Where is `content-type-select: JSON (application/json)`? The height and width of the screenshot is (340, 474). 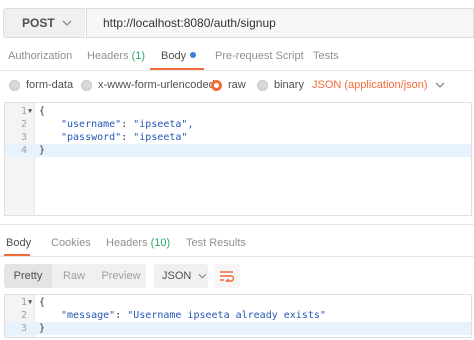 content-type-select: JSON (application/json) is located at coordinates (379, 85).